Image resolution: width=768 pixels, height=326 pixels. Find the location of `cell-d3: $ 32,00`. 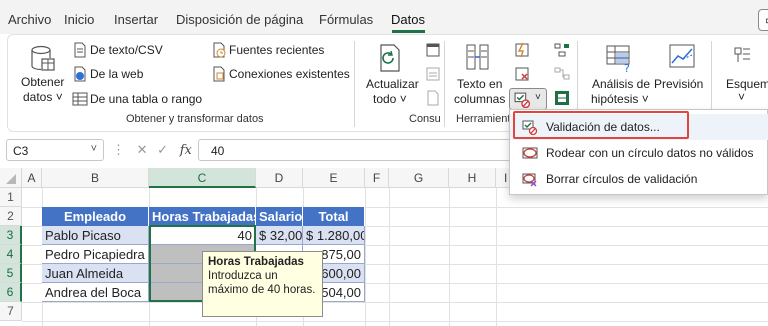

cell-d3: $ 32,00 is located at coordinates (279, 235).